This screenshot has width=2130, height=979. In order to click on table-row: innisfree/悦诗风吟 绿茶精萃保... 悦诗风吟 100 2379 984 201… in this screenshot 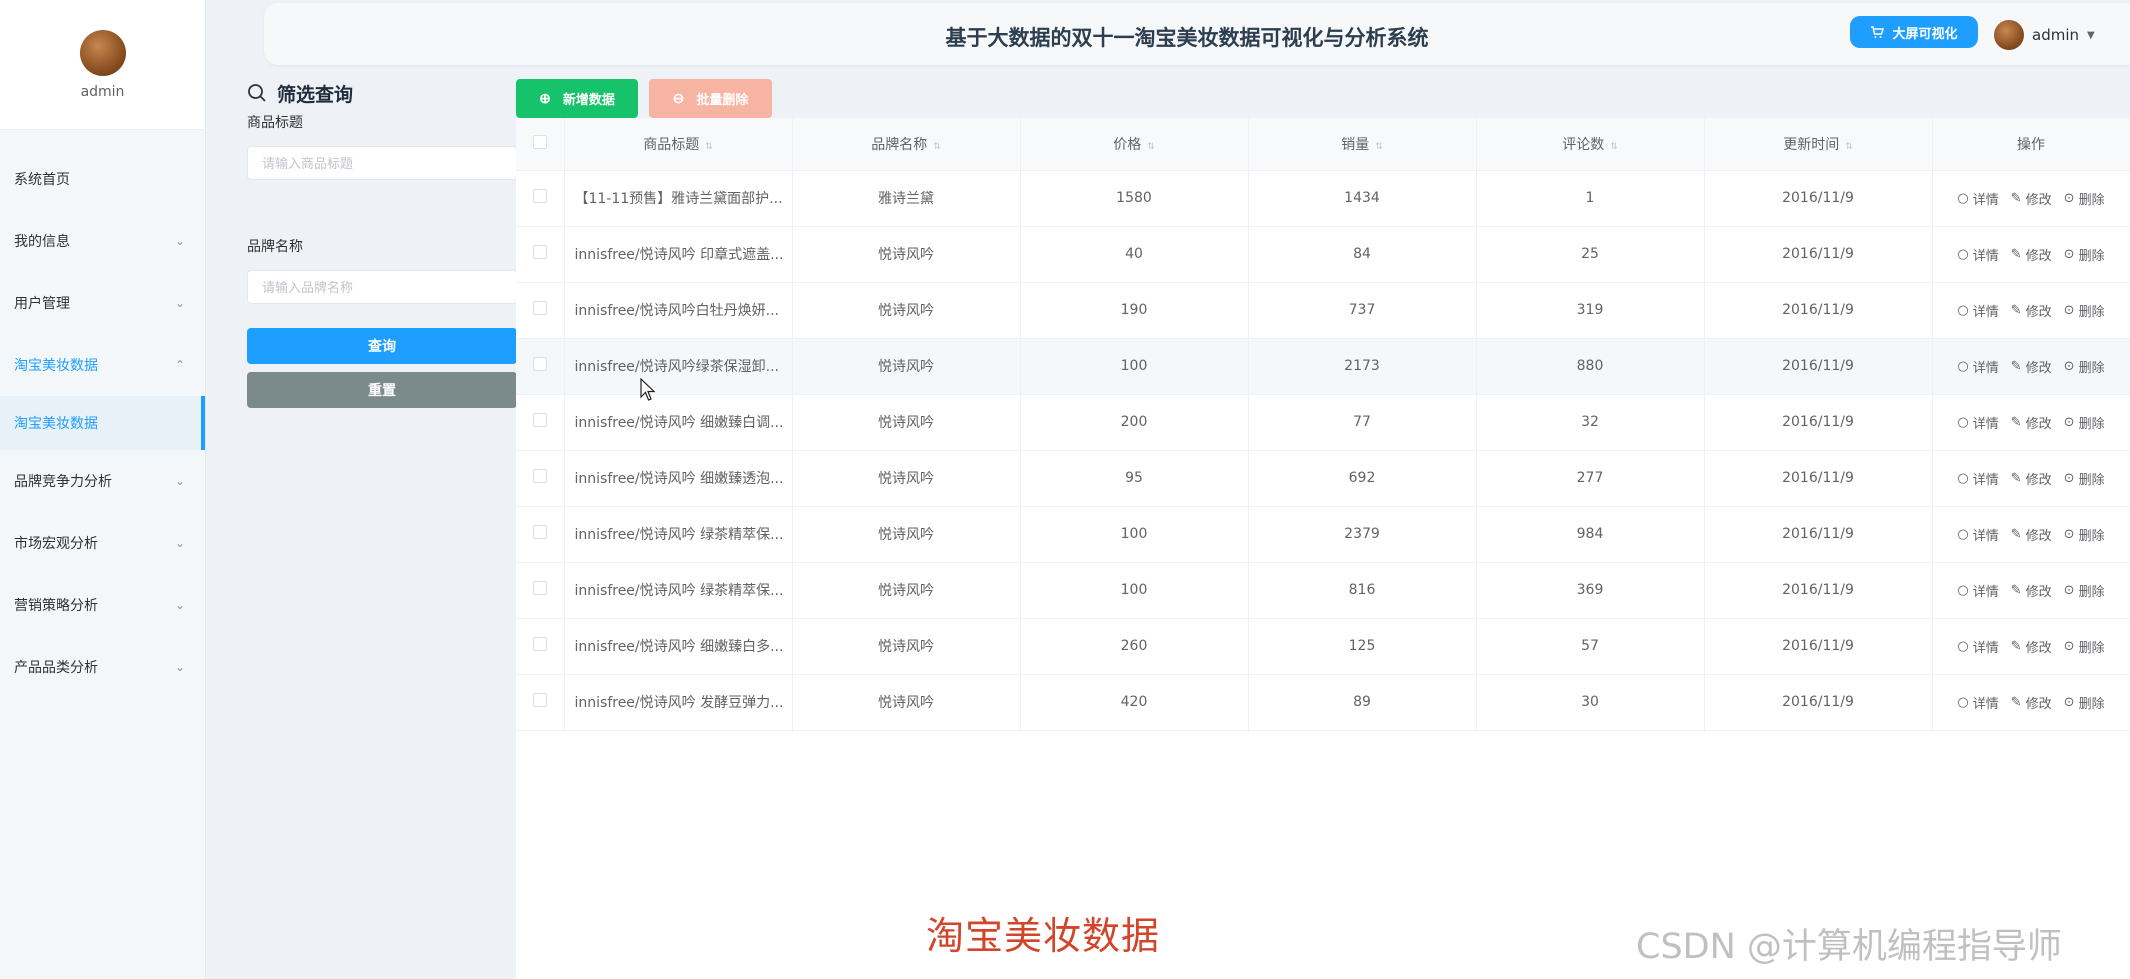, I will do `click(1323, 534)`.